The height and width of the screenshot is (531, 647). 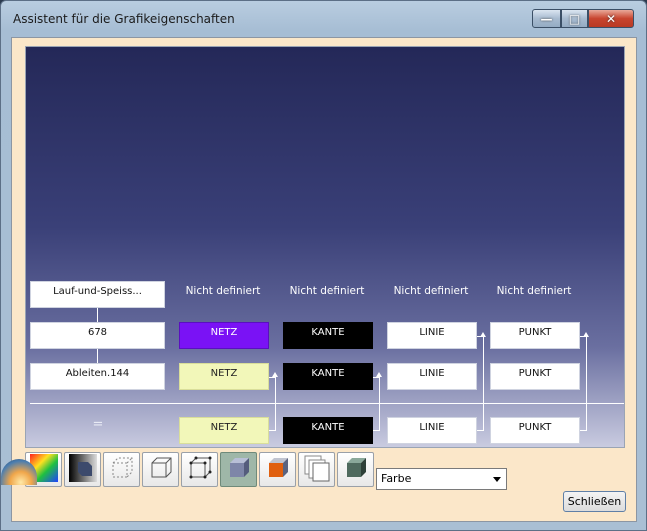 I want to click on maximize-button: □, so click(x=574, y=18).